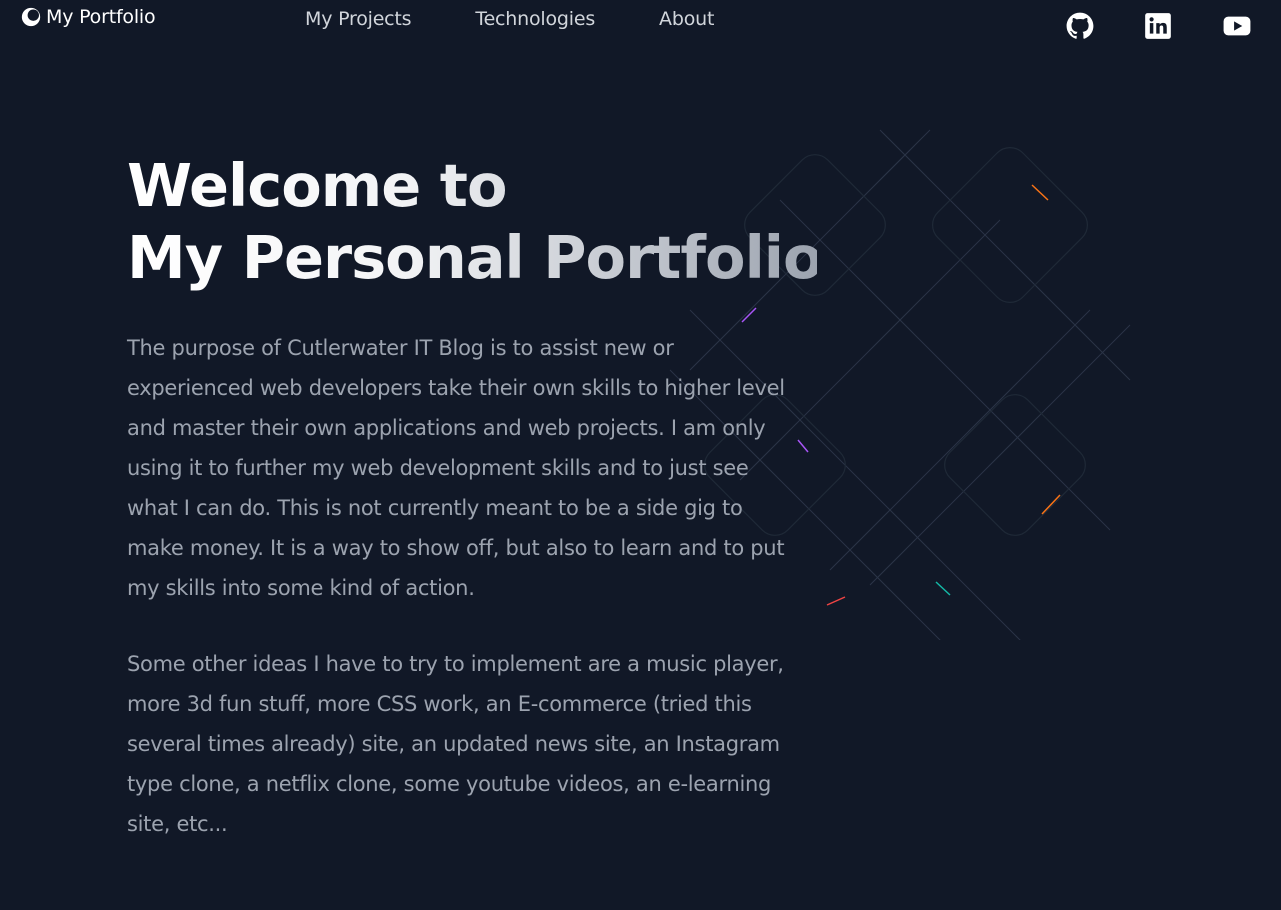  I want to click on hero-title-line-1: Welcome to, so click(317, 185).